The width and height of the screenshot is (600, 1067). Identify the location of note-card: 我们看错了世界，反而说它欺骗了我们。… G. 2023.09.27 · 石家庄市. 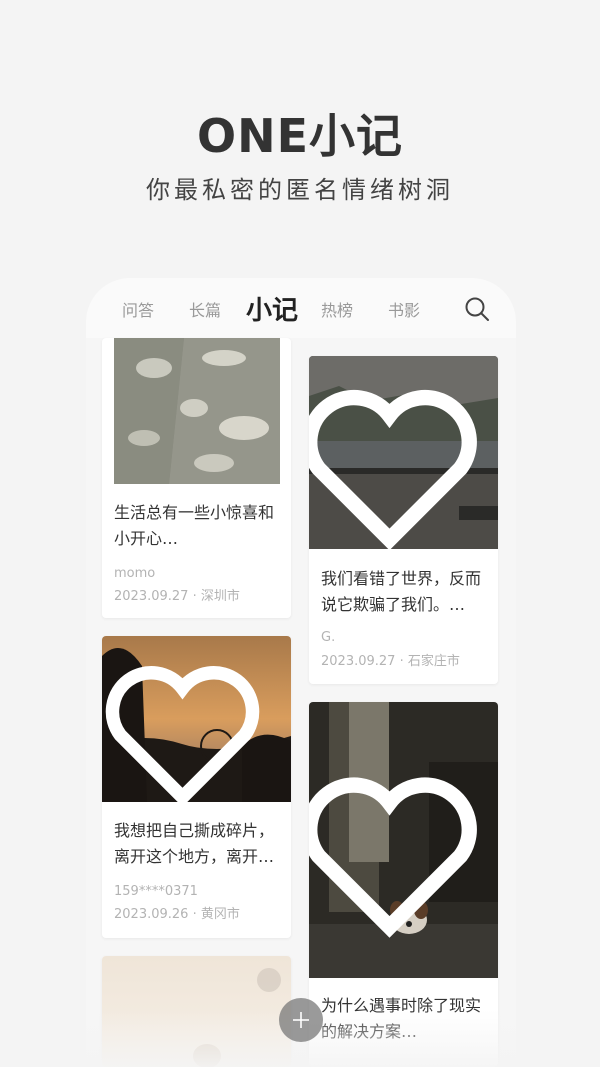
(403, 520).